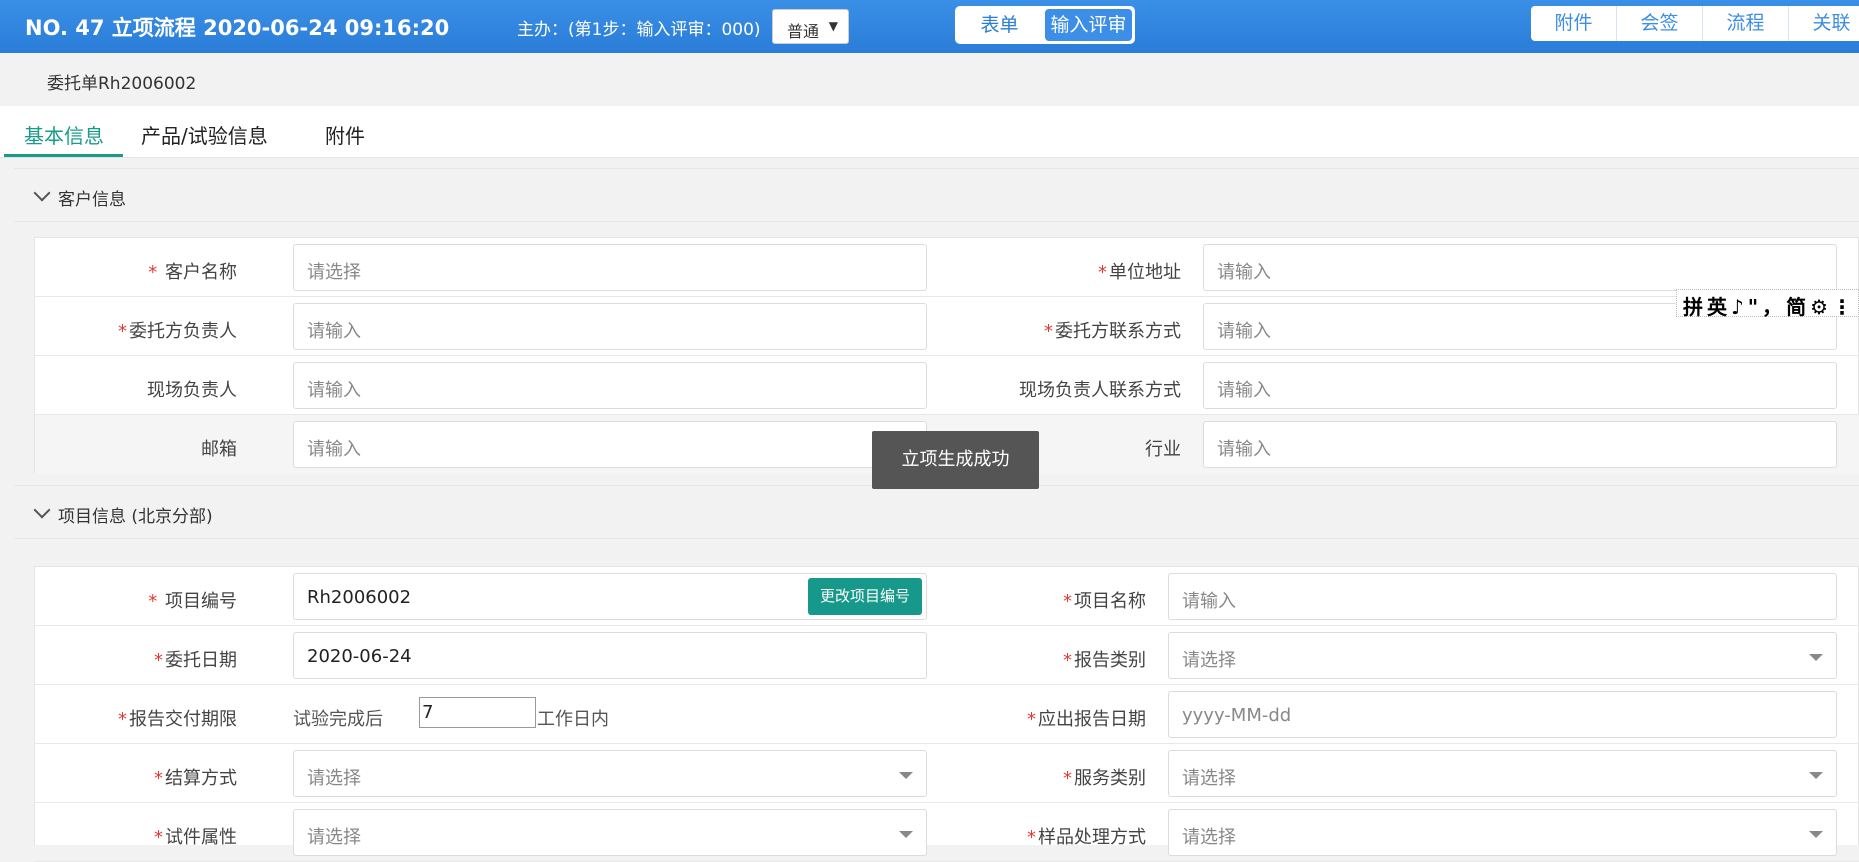 The height and width of the screenshot is (862, 1859). I want to click on email-input: 请输入, so click(610, 444).